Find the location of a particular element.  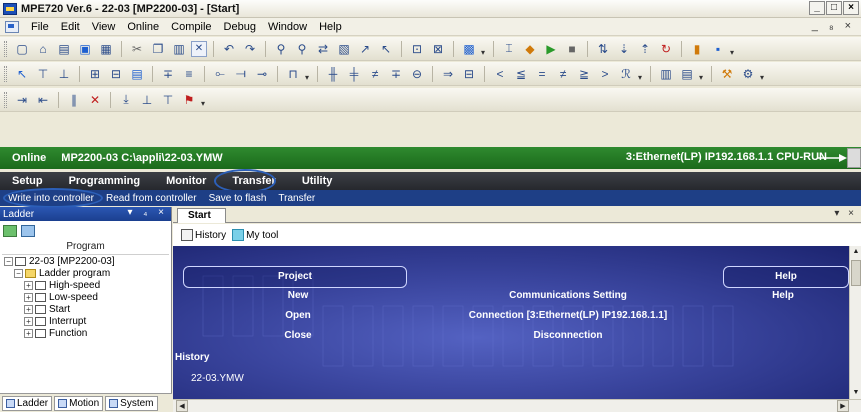

tools-icon: ⚒ is located at coordinates (727, 74).